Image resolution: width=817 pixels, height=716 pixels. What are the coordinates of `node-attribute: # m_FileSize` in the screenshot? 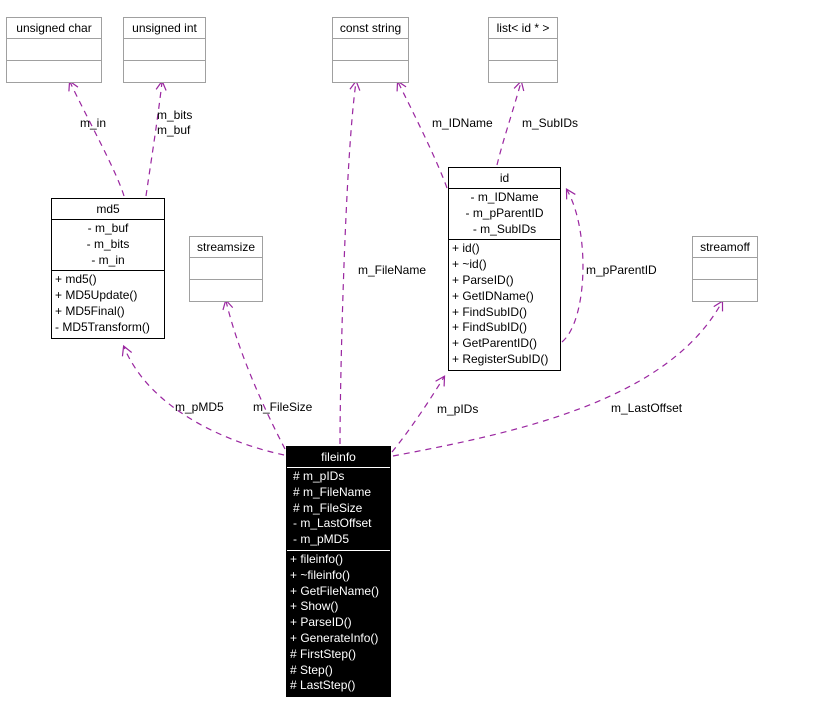 It's located at (328, 507).